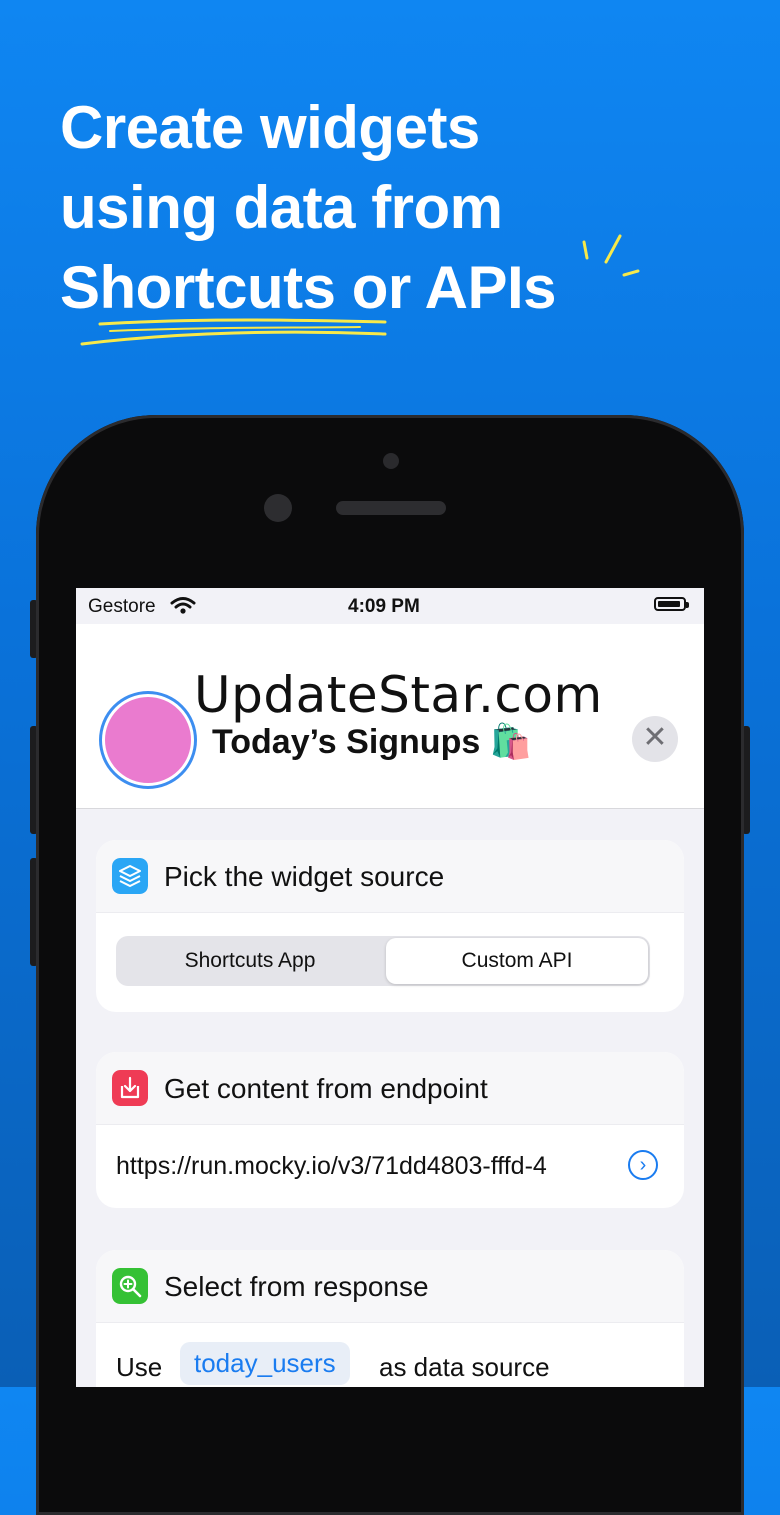 The width and height of the screenshot is (780, 1515). I want to click on phone-camera, so click(278, 508).